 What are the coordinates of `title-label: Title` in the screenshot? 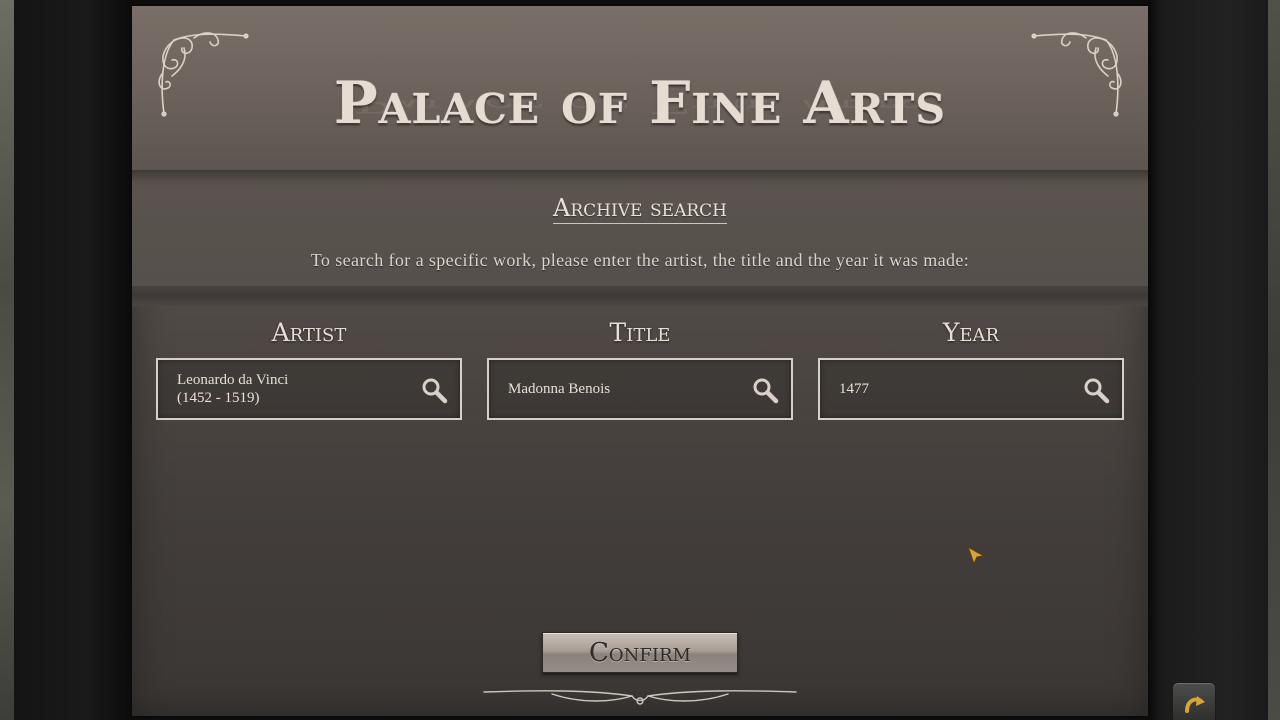 It's located at (640, 332).